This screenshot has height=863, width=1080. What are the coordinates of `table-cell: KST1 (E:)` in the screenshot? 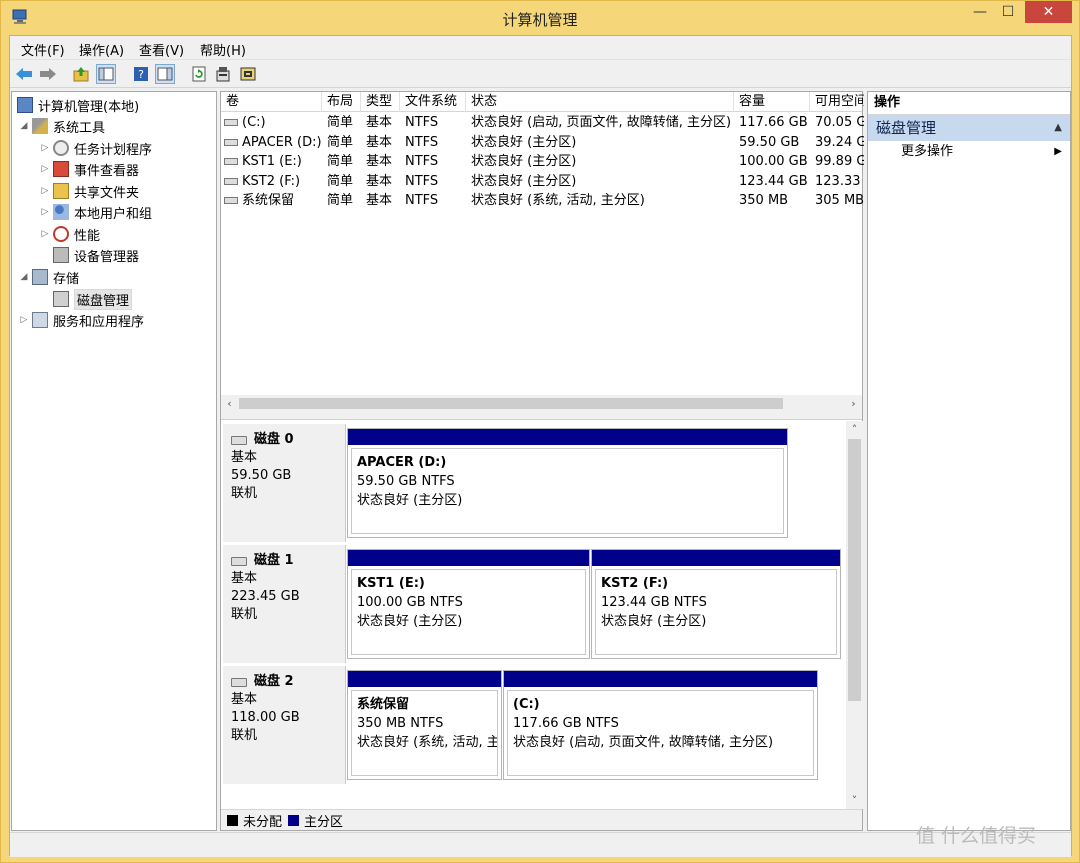 It's located at (271, 161).